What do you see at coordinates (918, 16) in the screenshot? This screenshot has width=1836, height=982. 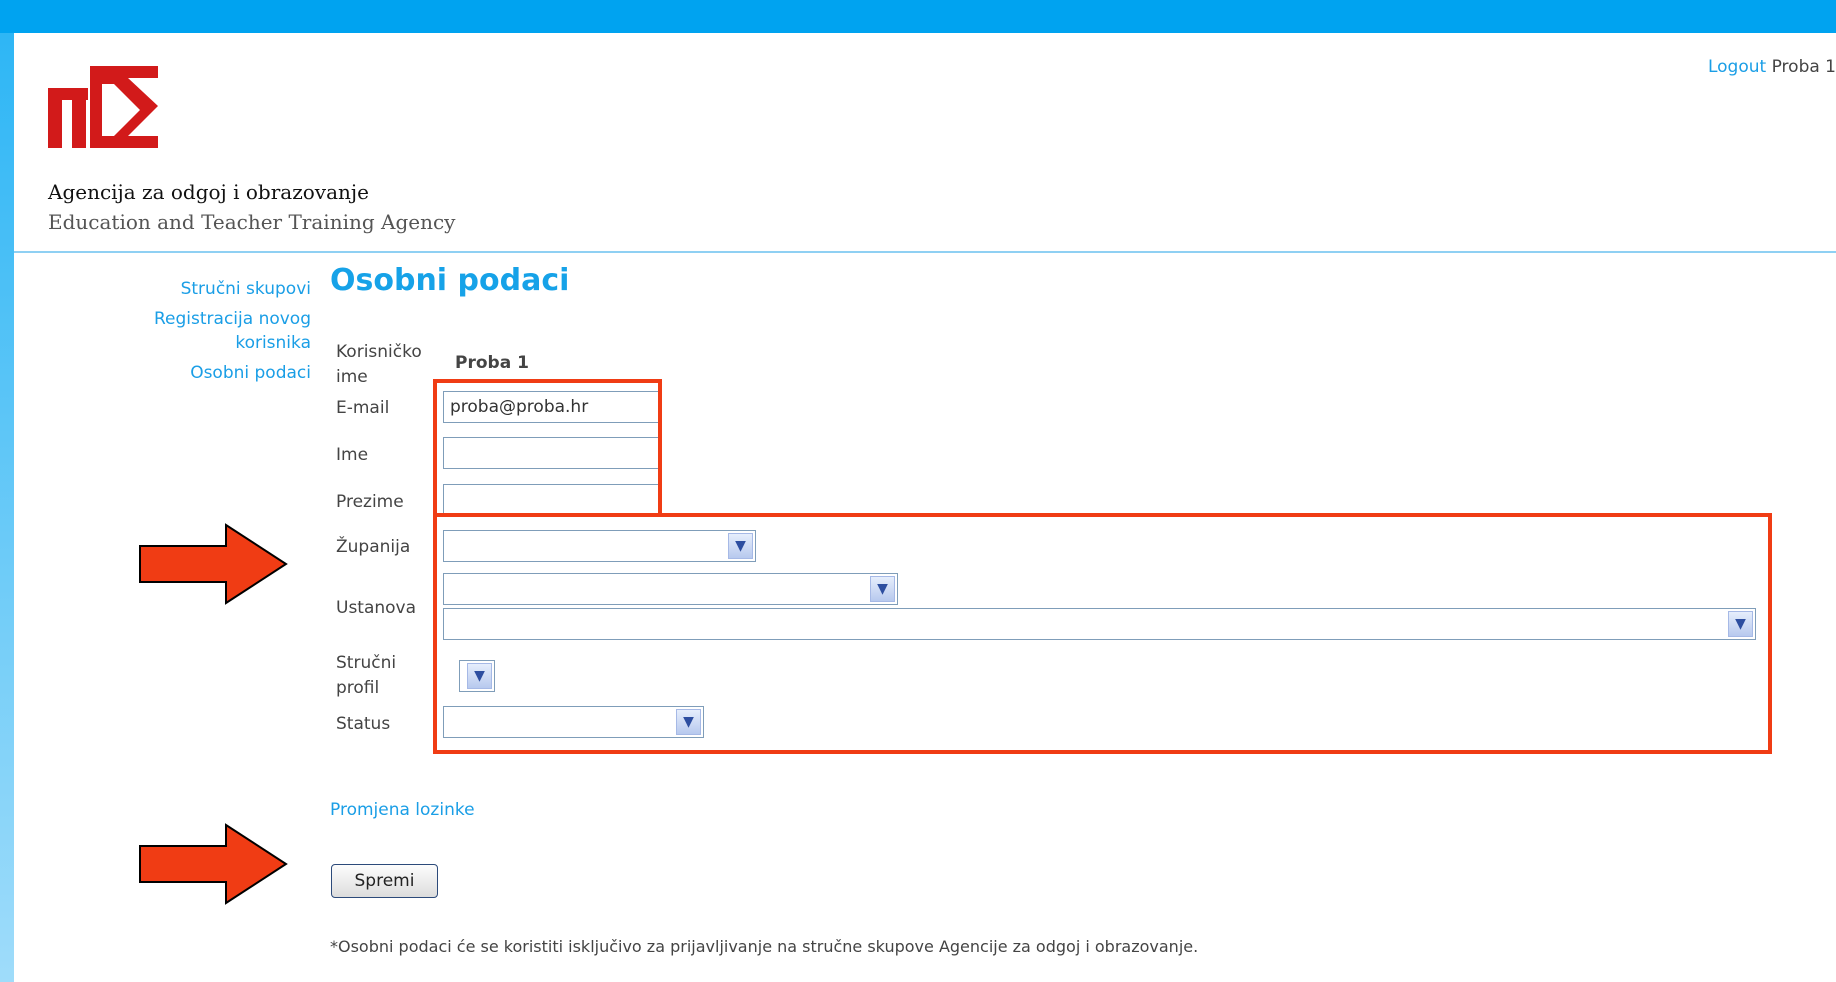 I see `top-bar` at bounding box center [918, 16].